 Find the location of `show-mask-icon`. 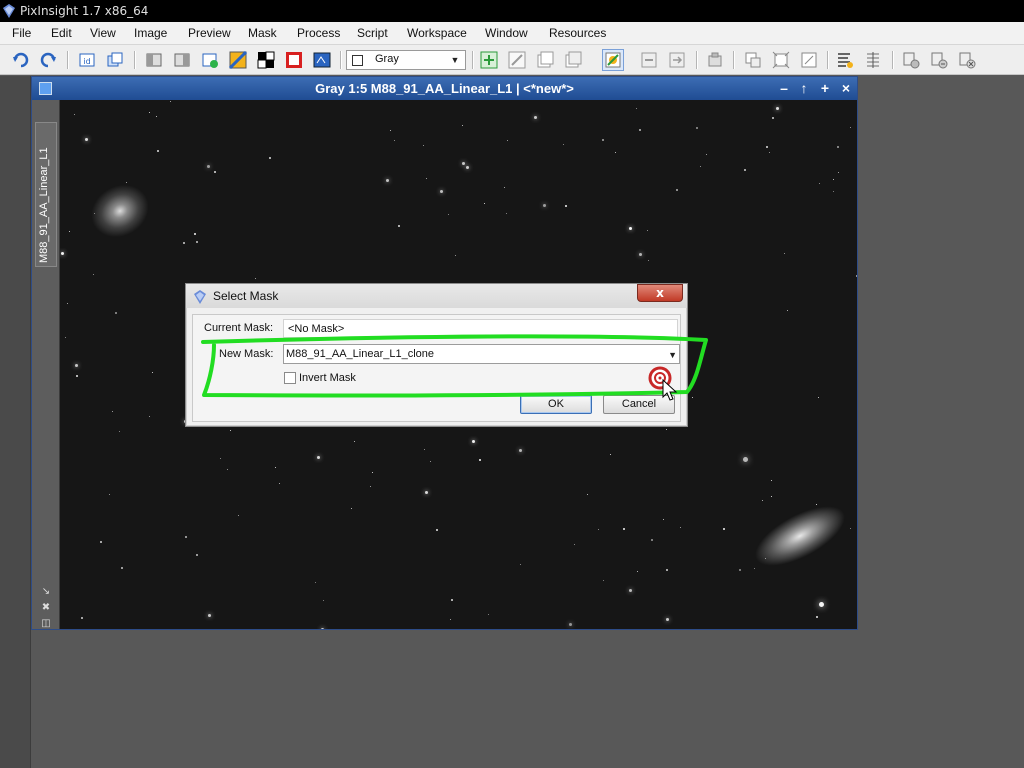

show-mask-icon is located at coordinates (613, 60).